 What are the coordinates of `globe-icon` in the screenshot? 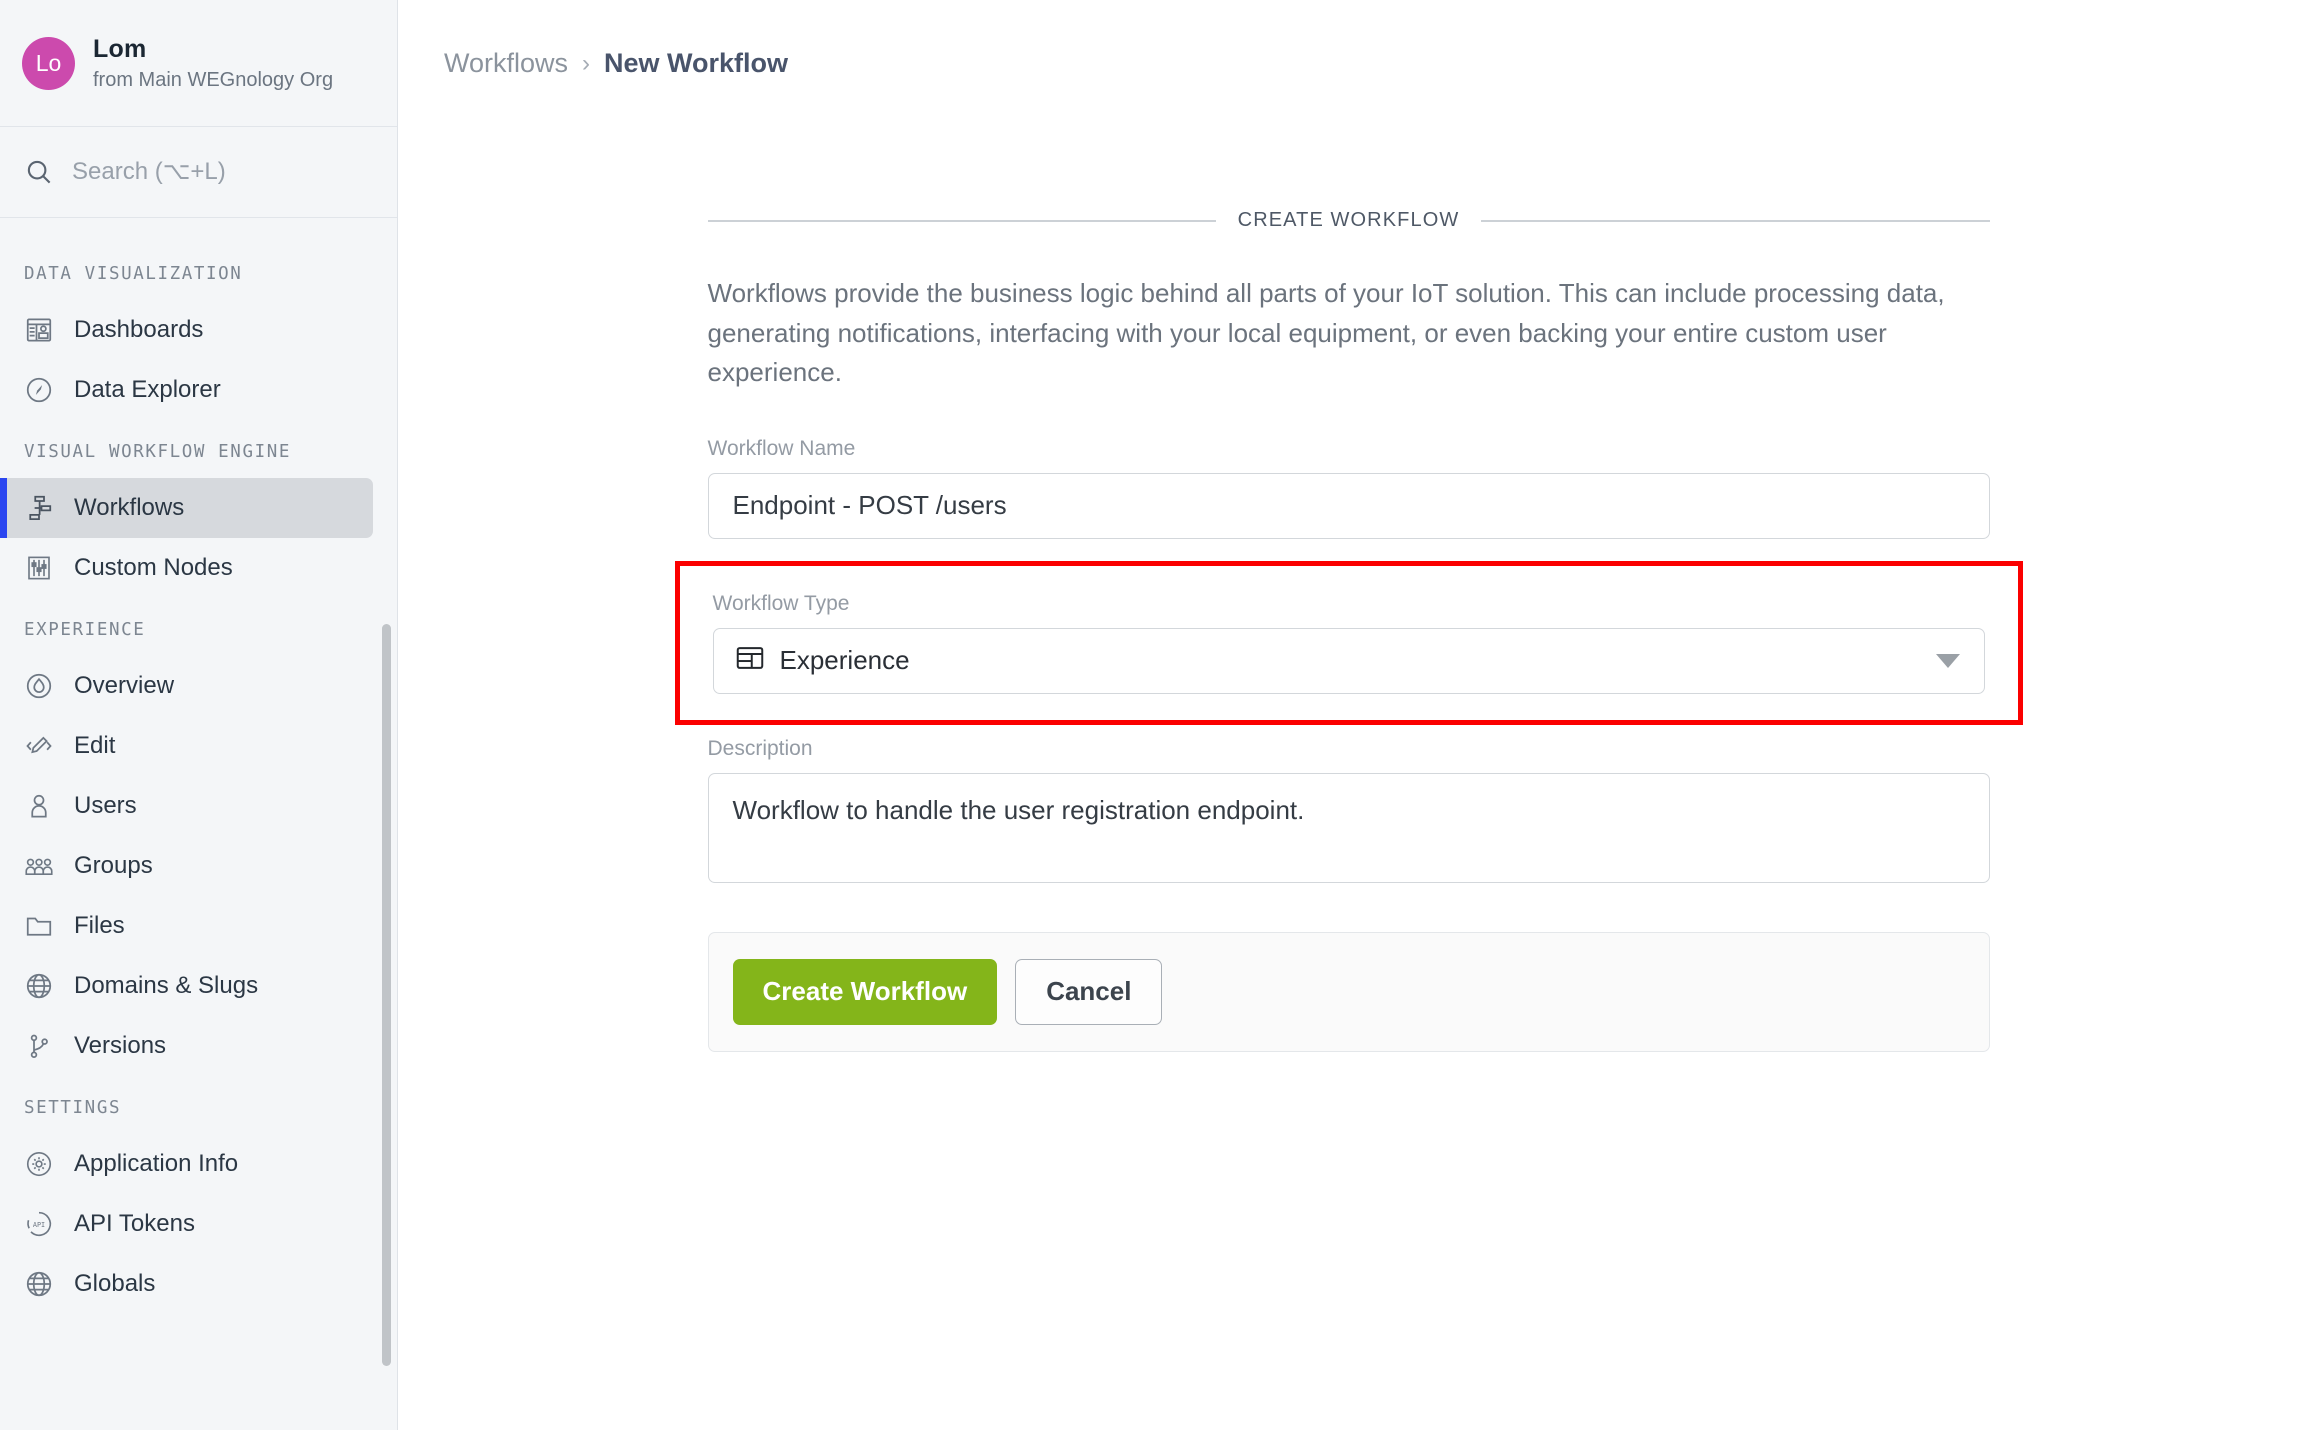 It's located at (39, 1284).